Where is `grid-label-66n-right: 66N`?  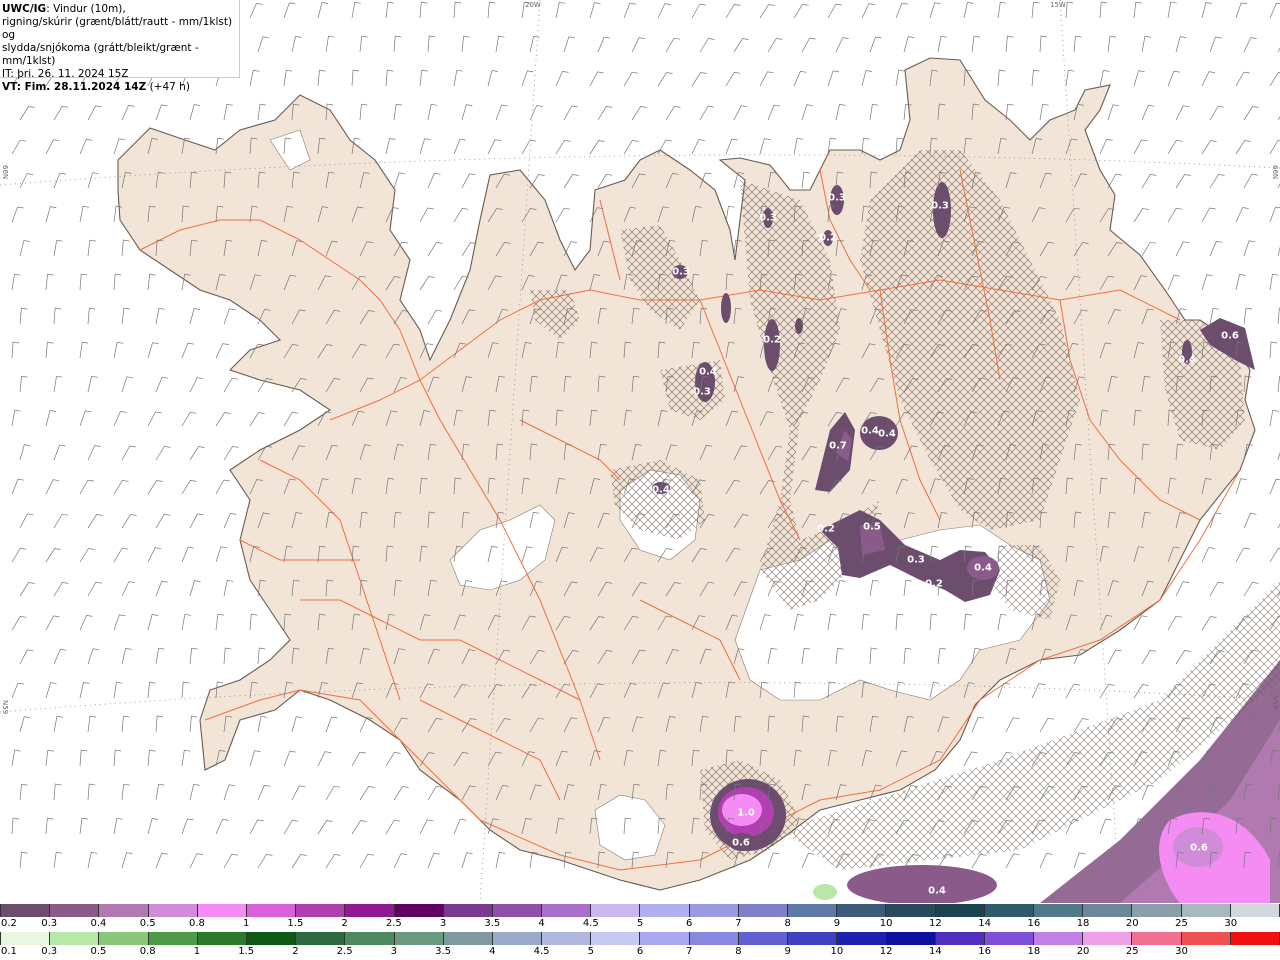
grid-label-66n-right: 66N is located at coordinates (1275, 172).